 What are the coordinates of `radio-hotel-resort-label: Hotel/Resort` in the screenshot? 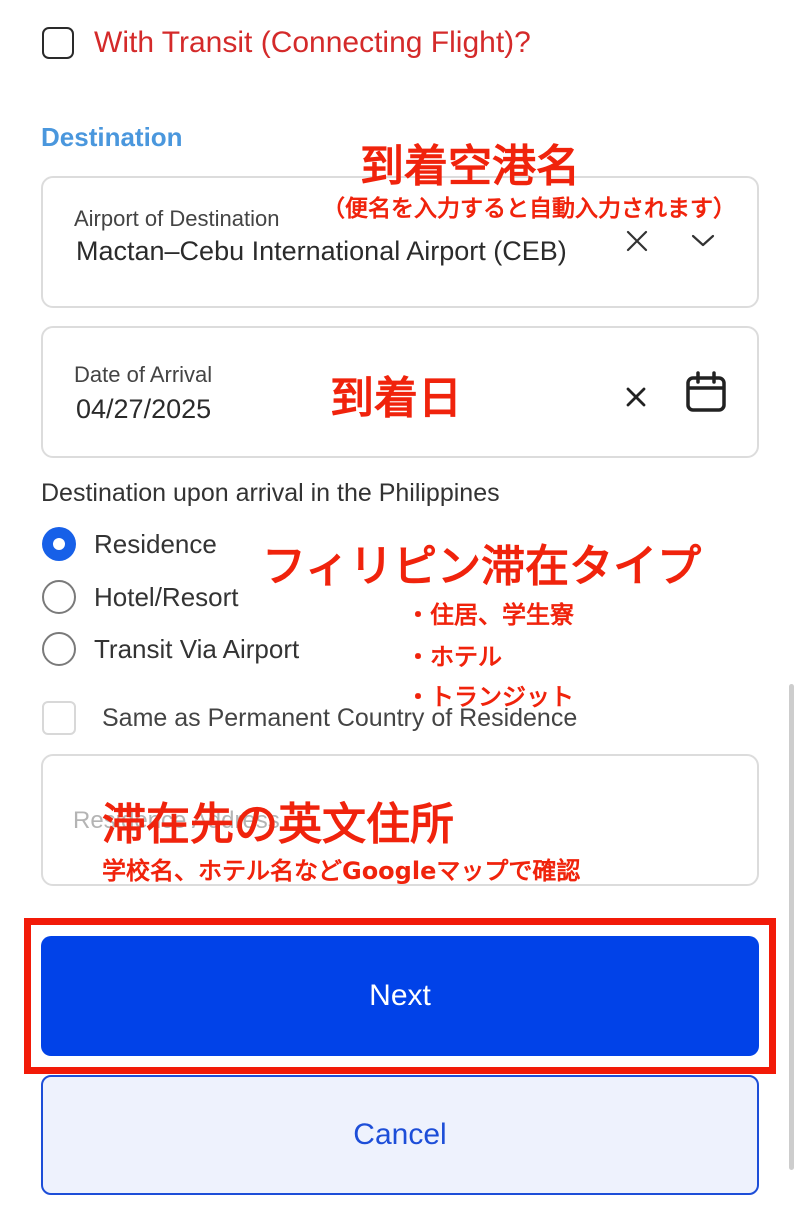 It's located at (166, 597).